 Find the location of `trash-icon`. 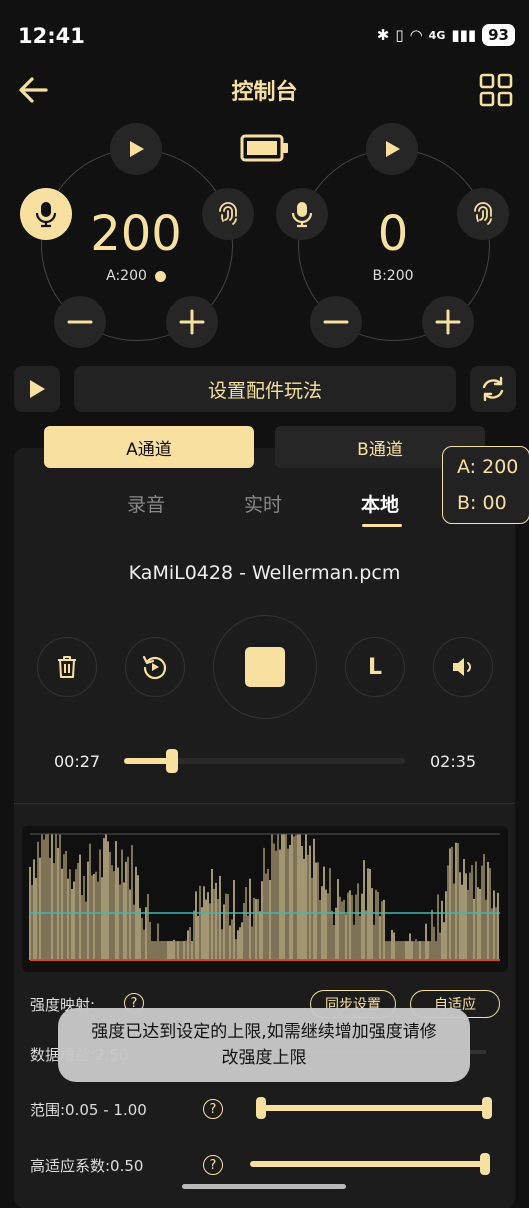

trash-icon is located at coordinates (67, 667).